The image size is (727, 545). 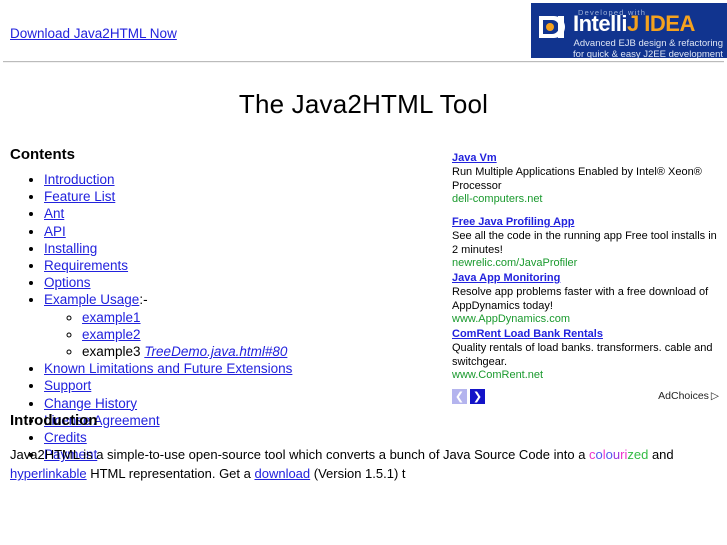 I want to click on ad-footer: ❮ ❯ AdChoices ▷, so click(x=586, y=397).